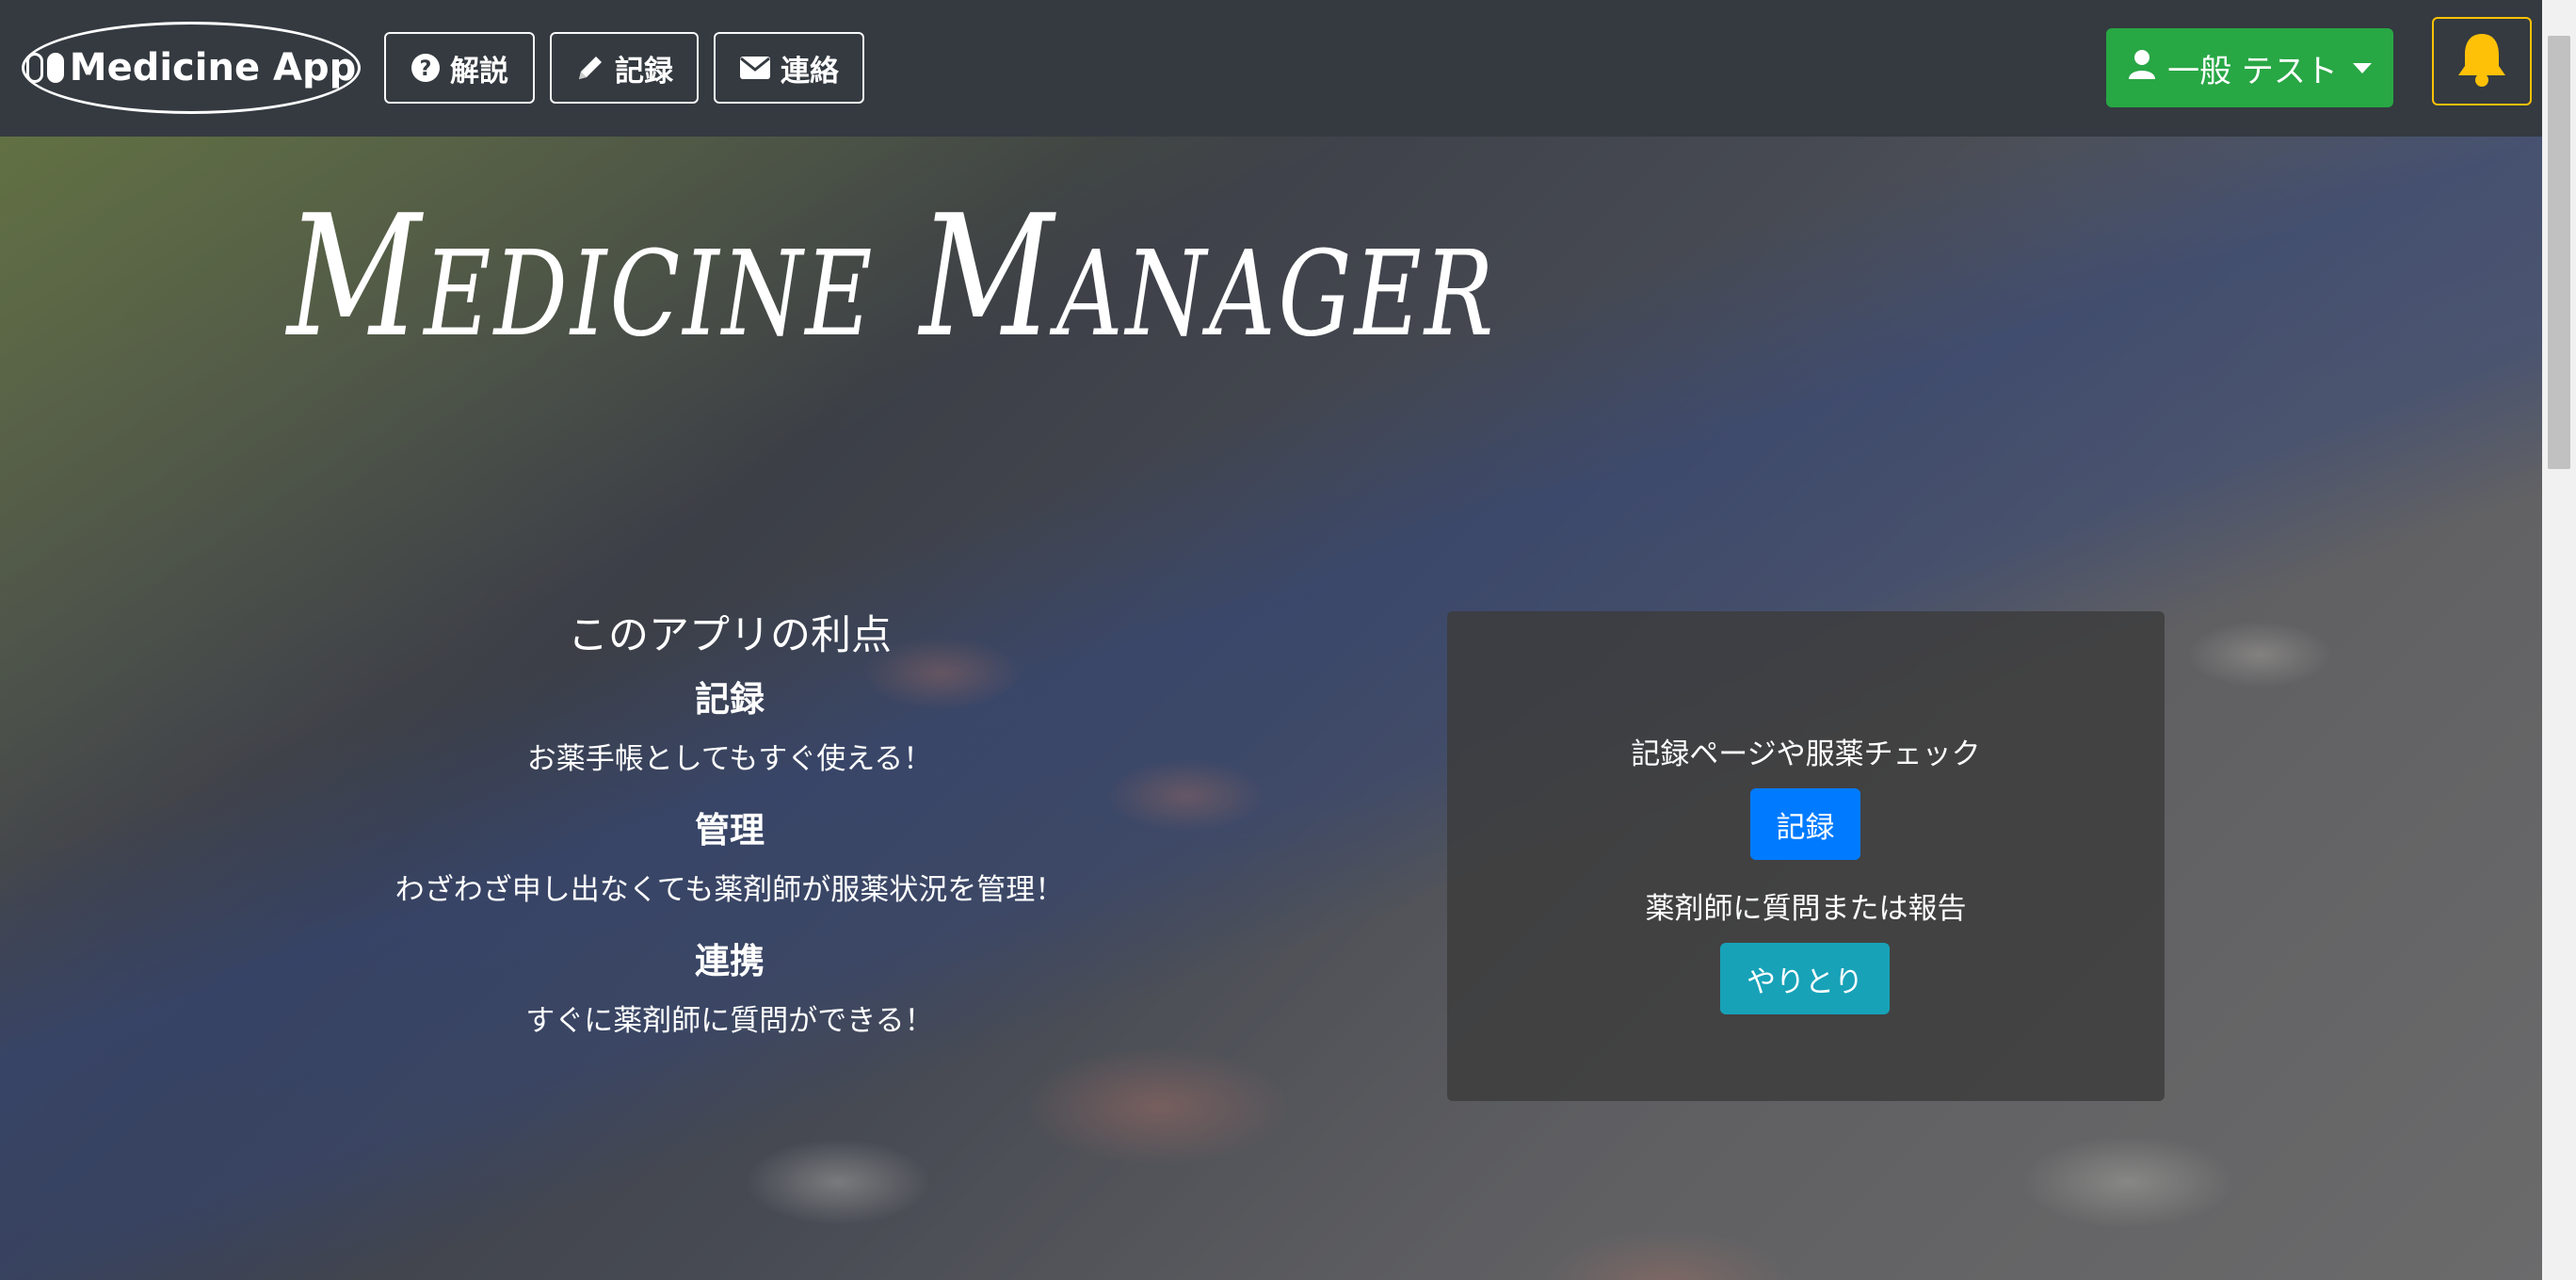  Describe the element at coordinates (730, 635) in the screenshot. I see `benefits-heading: このアプリの利点` at that location.